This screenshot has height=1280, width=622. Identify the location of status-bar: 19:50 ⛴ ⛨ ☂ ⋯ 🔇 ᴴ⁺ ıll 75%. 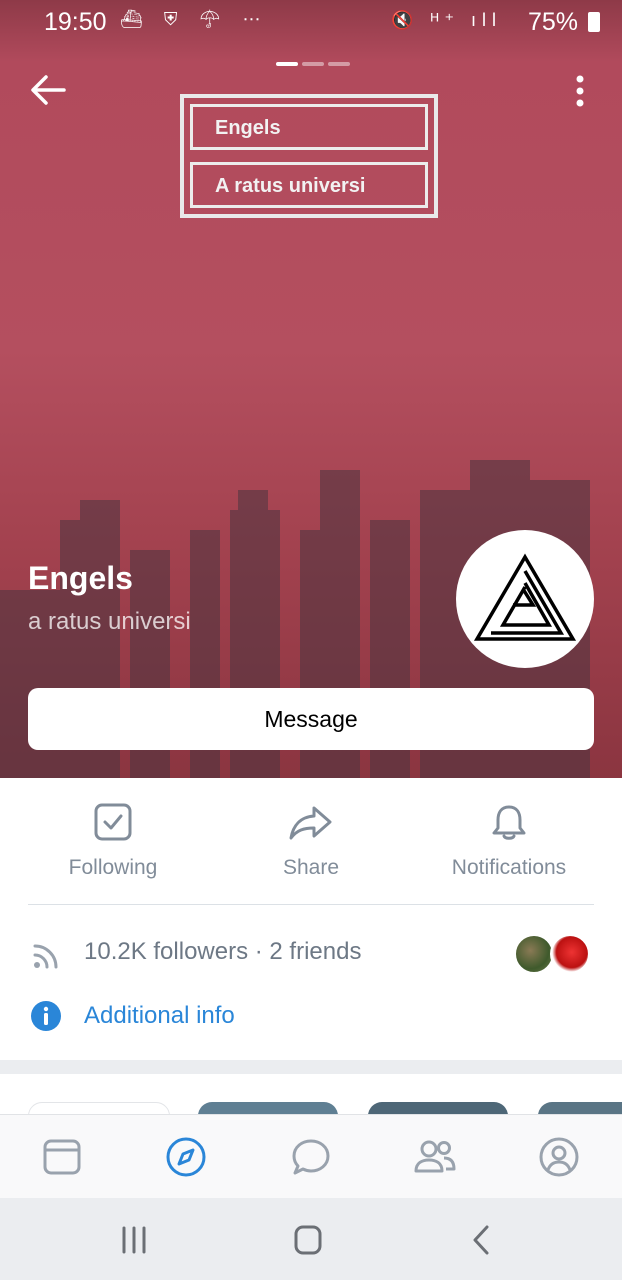
(311, 22).